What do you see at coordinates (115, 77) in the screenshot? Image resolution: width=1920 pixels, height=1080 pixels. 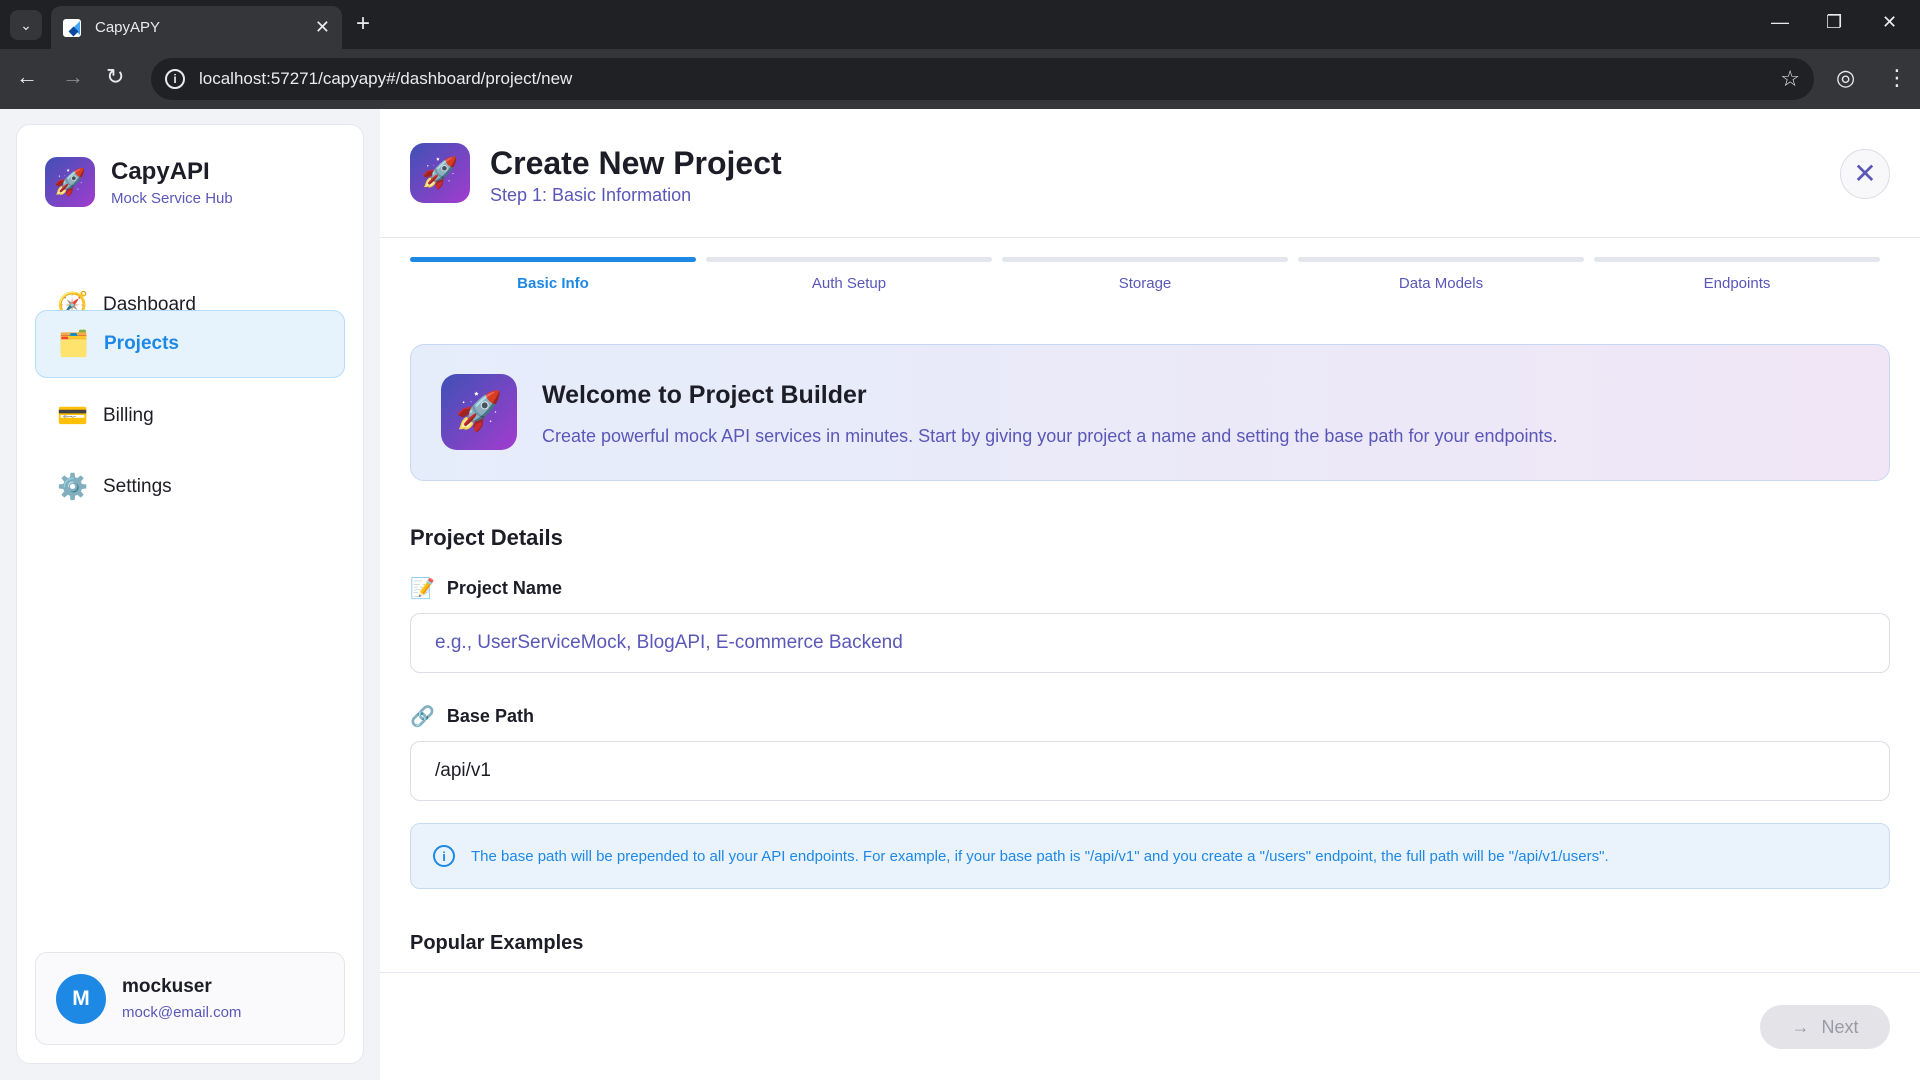 I see `reload-icon: ↻` at bounding box center [115, 77].